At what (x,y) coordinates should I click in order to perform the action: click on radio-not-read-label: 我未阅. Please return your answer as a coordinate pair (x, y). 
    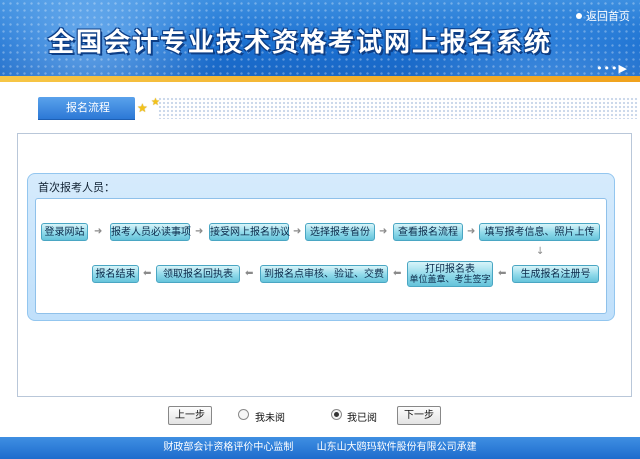
    Looking at the image, I should click on (270, 418).